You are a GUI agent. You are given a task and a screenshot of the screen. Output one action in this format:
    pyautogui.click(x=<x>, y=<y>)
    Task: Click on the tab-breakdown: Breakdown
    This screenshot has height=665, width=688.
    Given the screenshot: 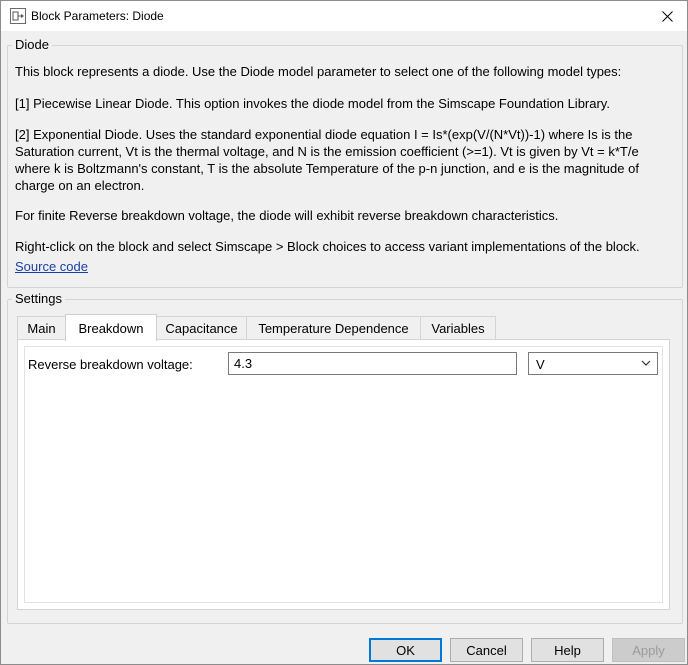 What is the action you would take?
    pyautogui.click(x=111, y=327)
    